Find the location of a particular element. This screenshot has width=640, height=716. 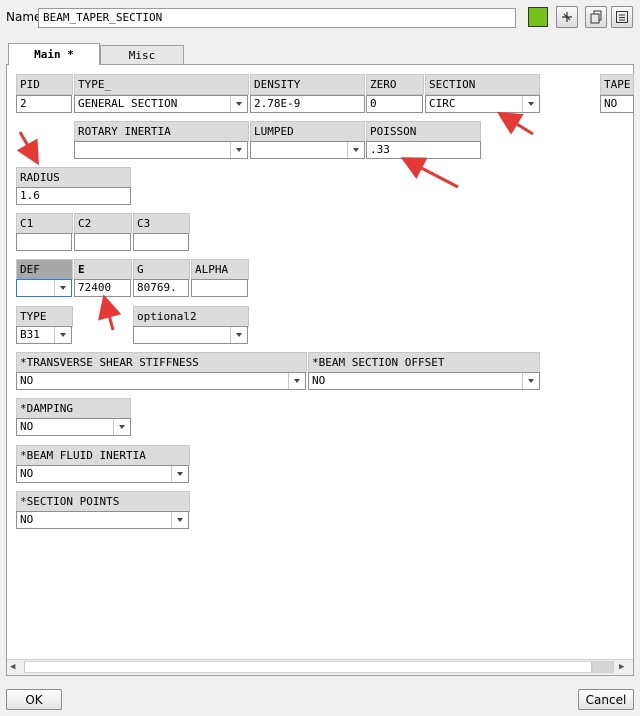

ok-button: OK is located at coordinates (34, 699).